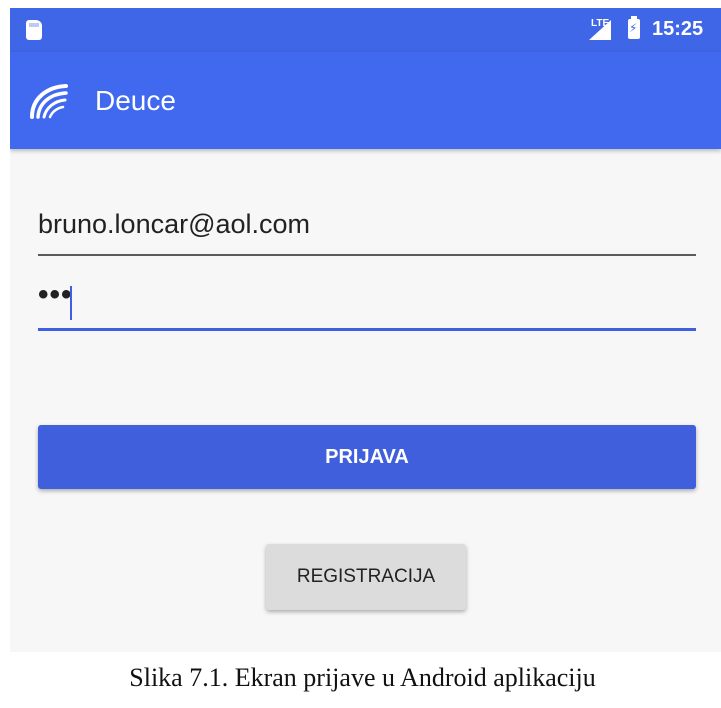 This screenshot has width=721, height=708. Describe the element at coordinates (34, 30) in the screenshot. I see `sd-card-icon` at that location.